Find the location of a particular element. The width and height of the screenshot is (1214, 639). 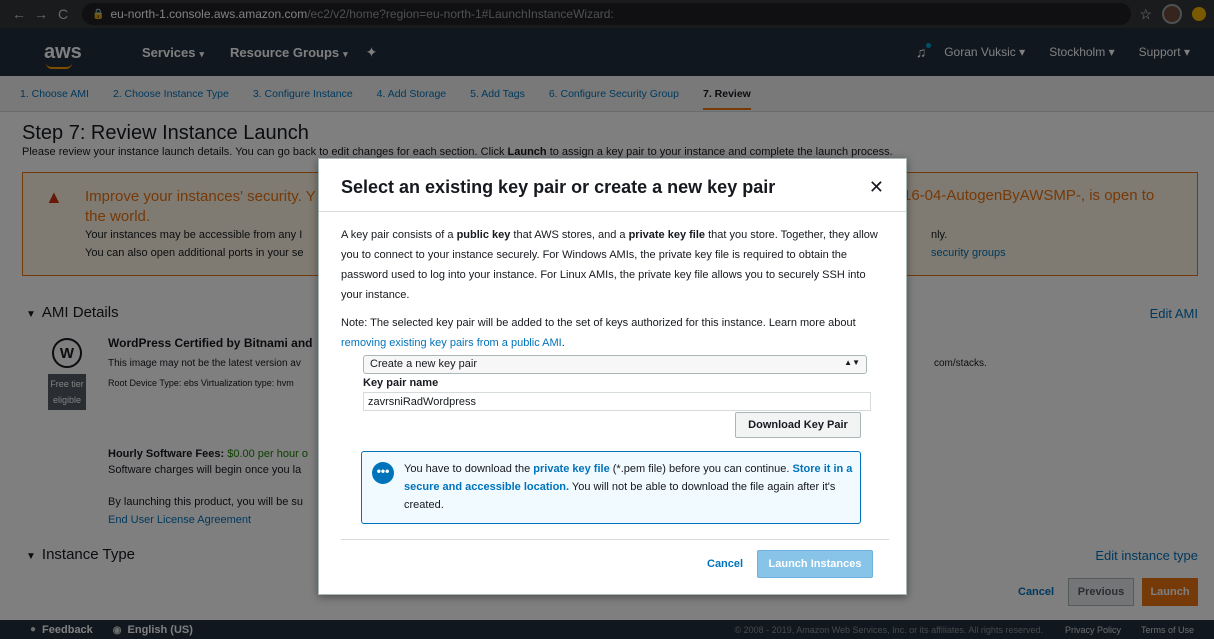

modal-footer-divider is located at coordinates (615, 539).